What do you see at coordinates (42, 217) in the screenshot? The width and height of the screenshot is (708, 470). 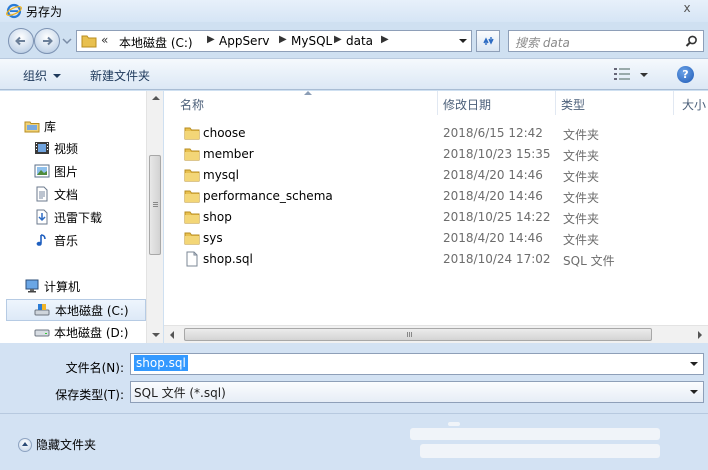 I see `download-folder-icon` at bounding box center [42, 217].